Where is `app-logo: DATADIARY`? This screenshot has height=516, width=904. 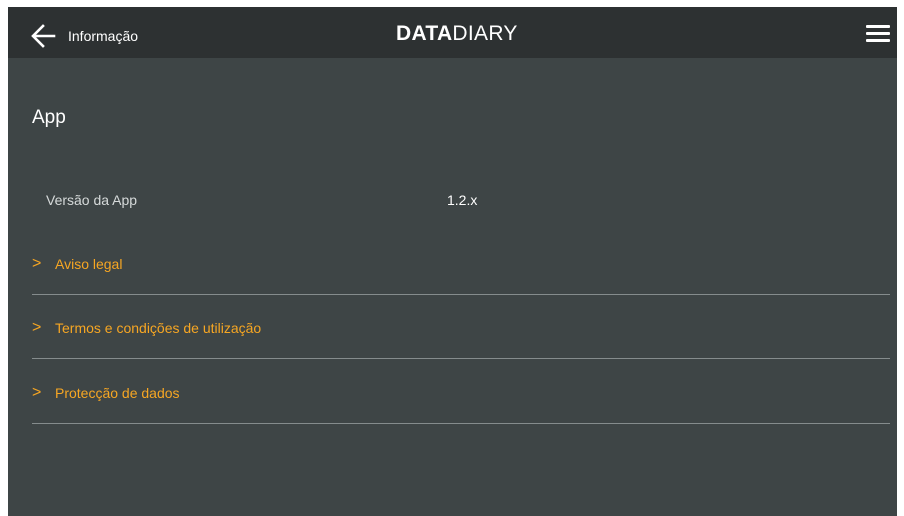
app-logo: DATADIARY is located at coordinates (457, 34).